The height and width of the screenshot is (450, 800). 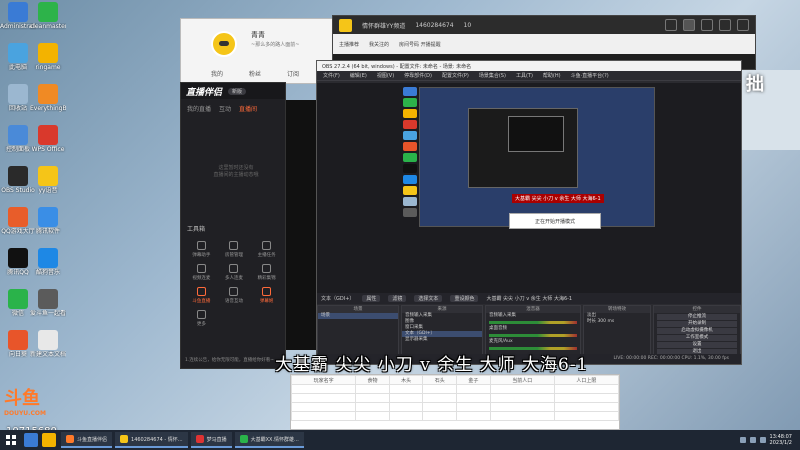 I want to click on desktop-icon: 腾讯软件, so click(x=48, y=221).